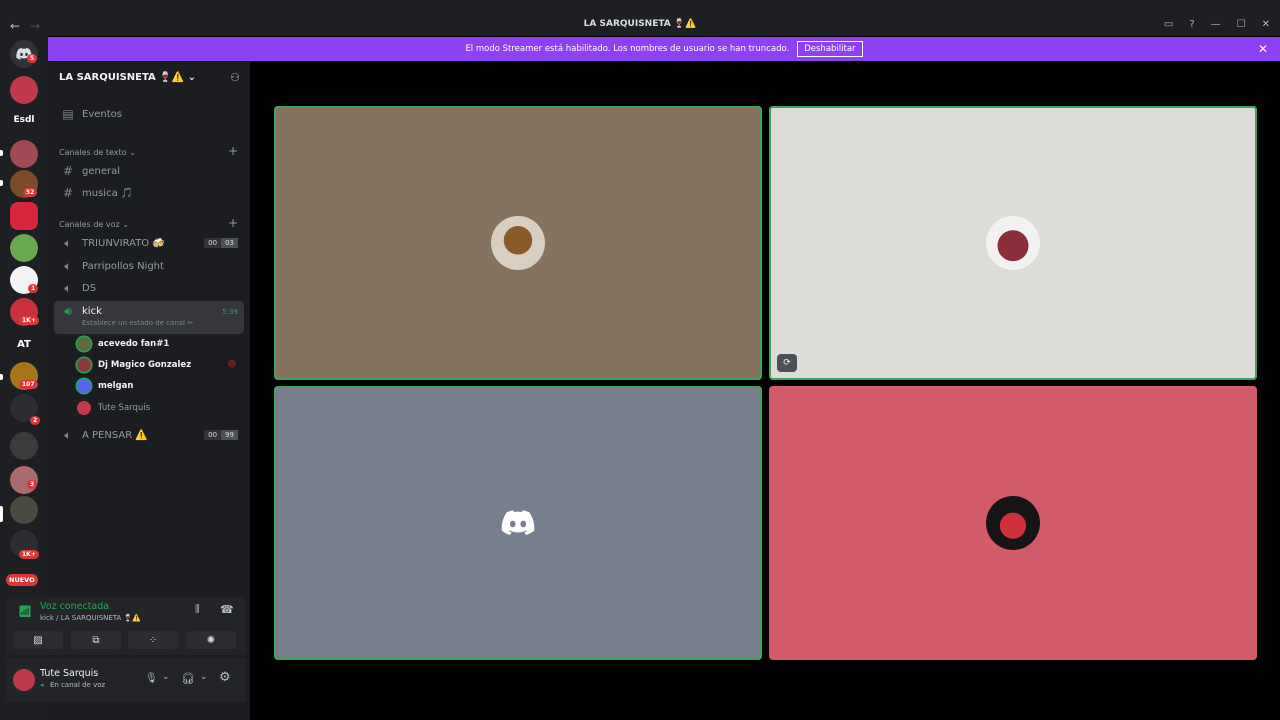 The image size is (1280, 720). I want to click on channel-status-text: Establece un estado de canal ✏, so click(137, 323).